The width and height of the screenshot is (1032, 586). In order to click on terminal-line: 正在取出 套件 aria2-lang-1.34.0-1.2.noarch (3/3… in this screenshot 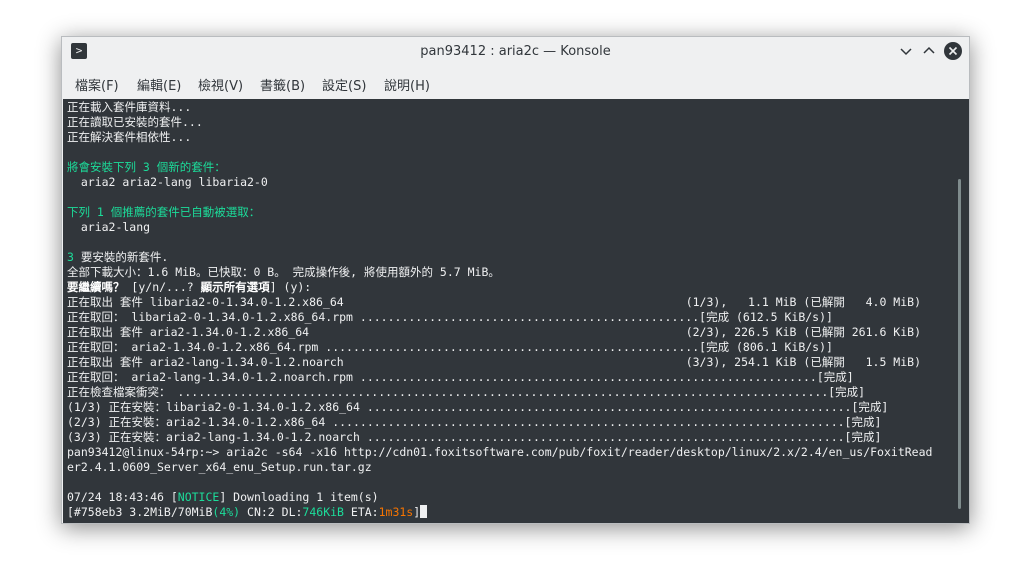, I will do `click(507, 362)`.